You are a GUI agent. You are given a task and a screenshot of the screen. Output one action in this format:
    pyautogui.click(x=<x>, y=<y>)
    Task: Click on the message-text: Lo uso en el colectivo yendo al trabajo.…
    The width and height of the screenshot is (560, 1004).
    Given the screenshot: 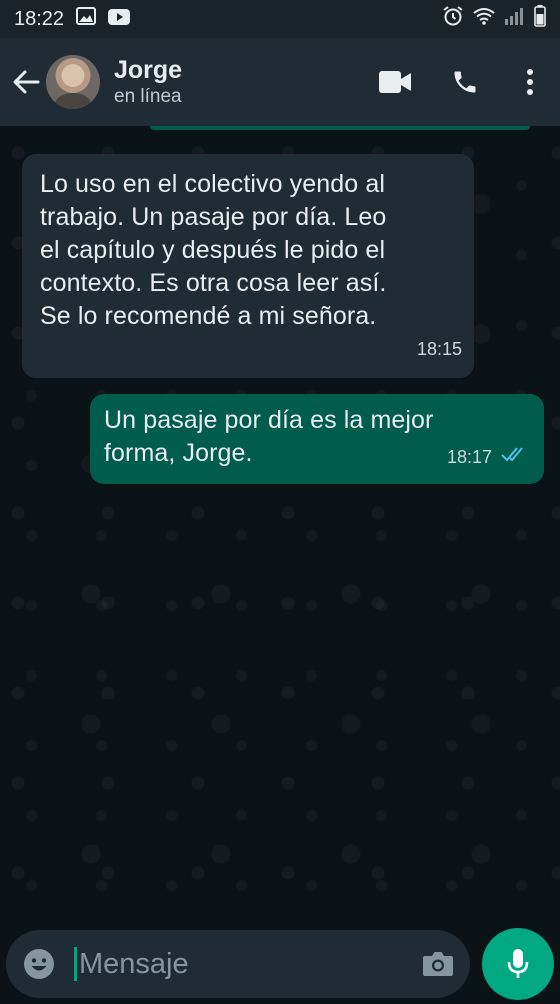 What is the action you would take?
    pyautogui.click(x=213, y=250)
    